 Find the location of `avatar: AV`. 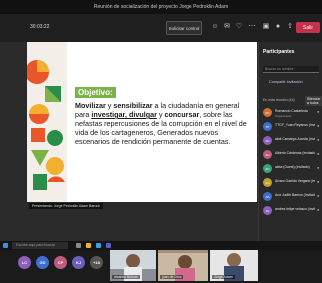

avatar: AV is located at coordinates (267, 210).